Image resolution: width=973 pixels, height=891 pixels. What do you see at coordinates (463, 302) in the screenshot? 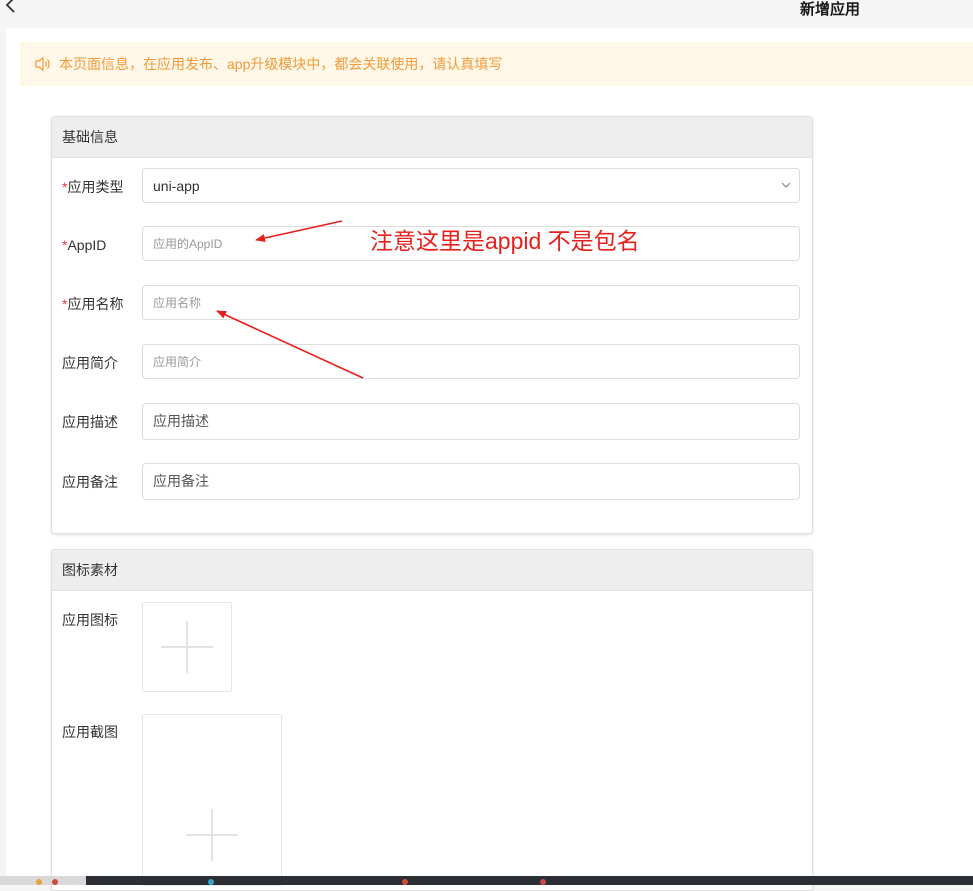
I see `app-name-input` at bounding box center [463, 302].